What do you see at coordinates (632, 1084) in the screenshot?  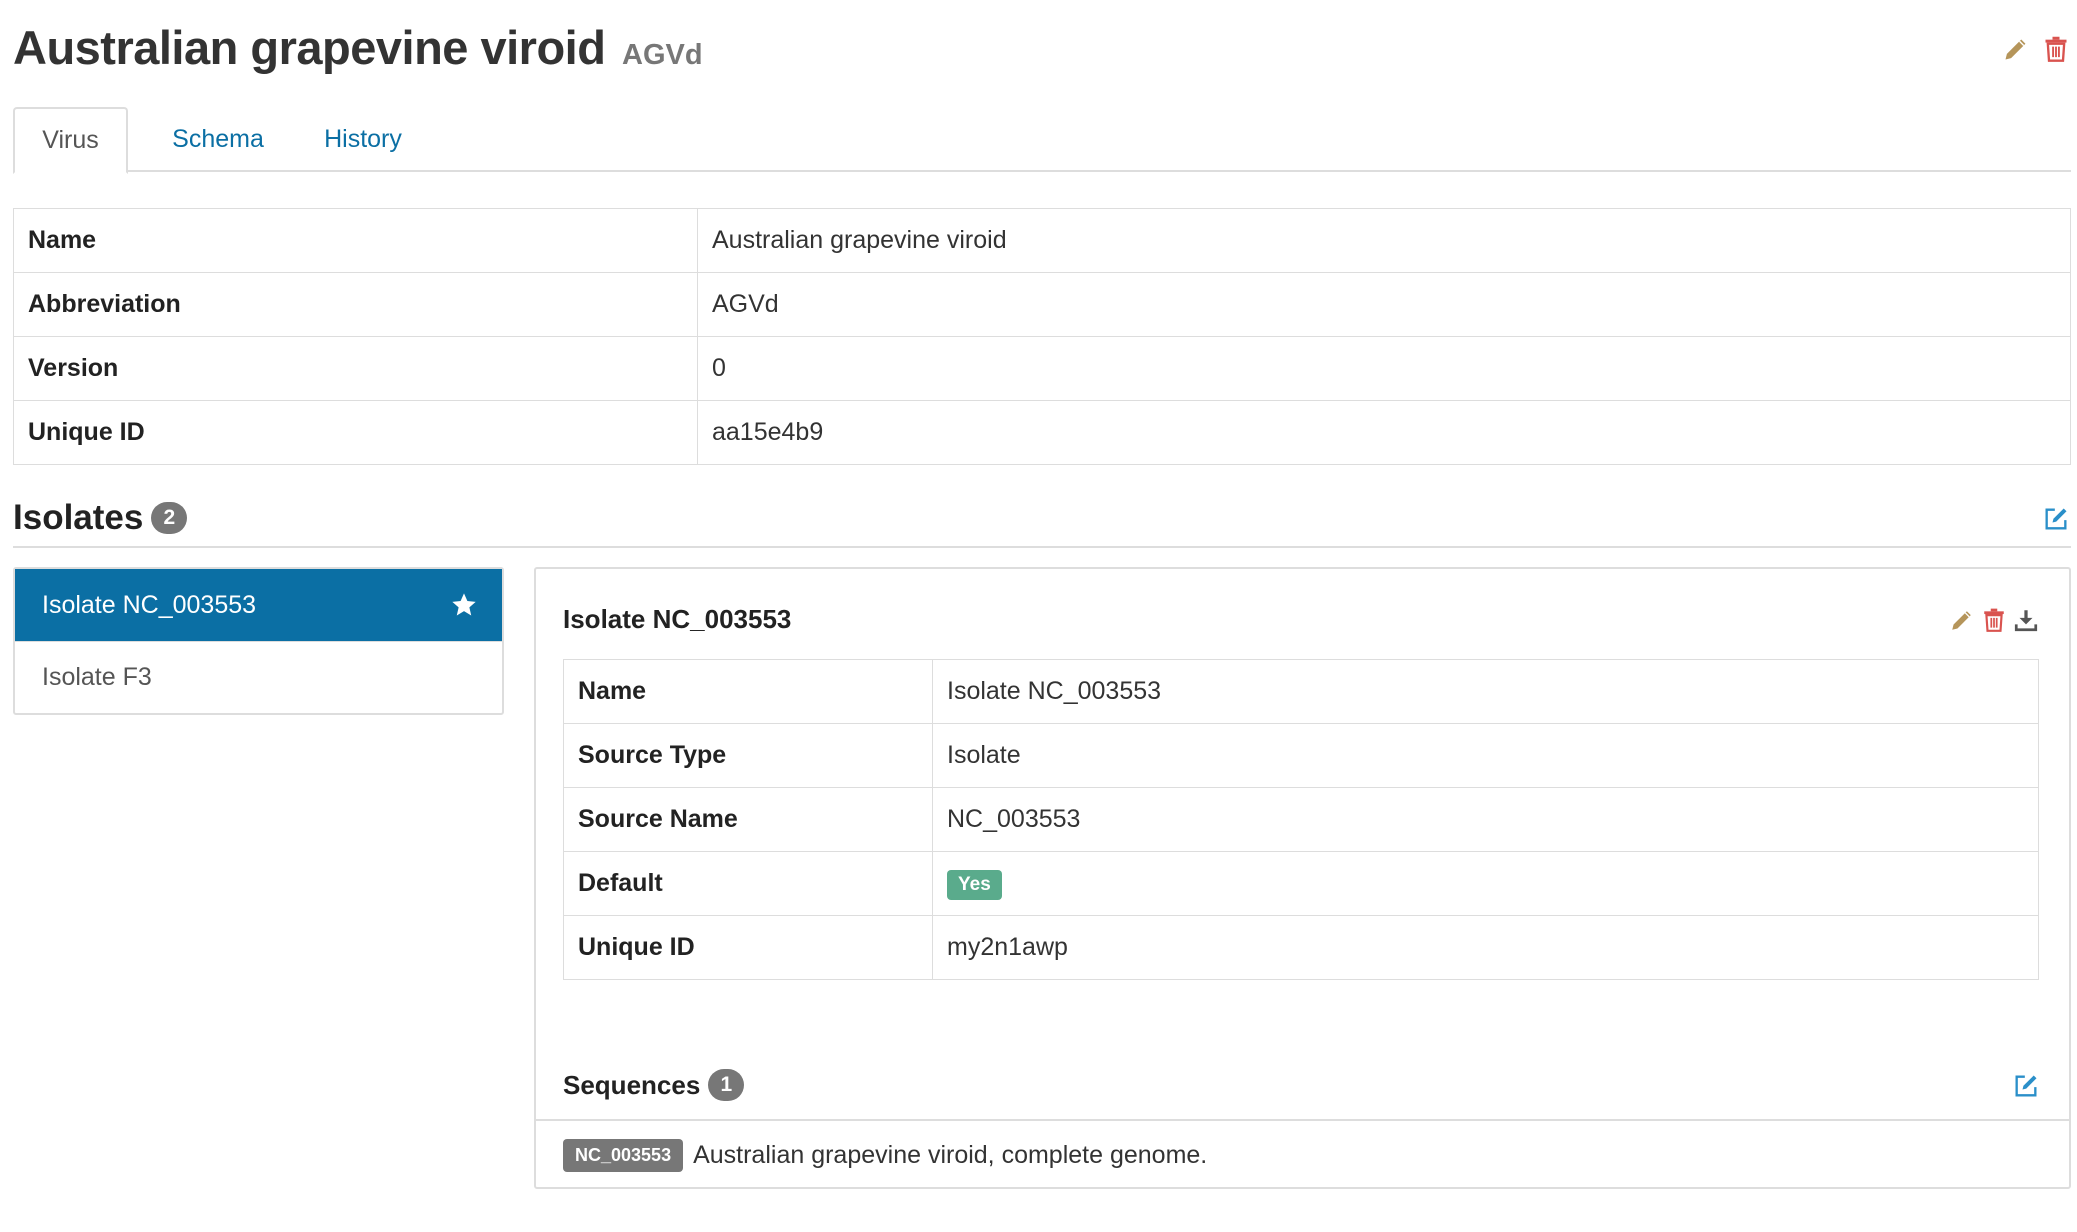 I see `sequences-title-text: Sequences` at bounding box center [632, 1084].